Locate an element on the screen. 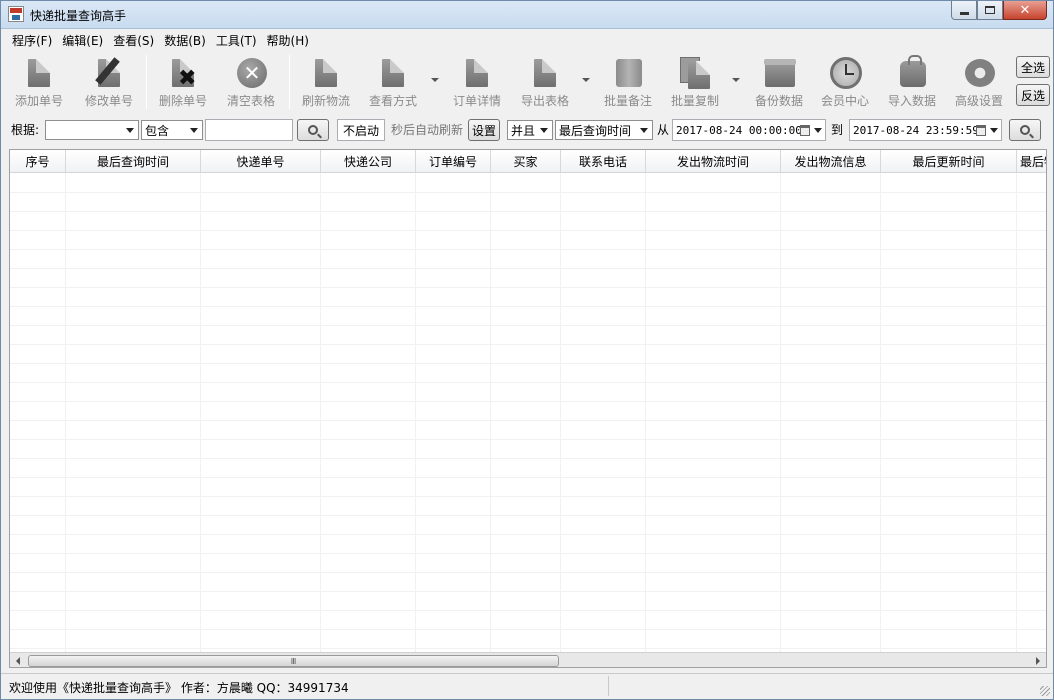 Image resolution: width=1054 pixels, height=700 pixels. toolbar-separator is located at coordinates (289, 82).